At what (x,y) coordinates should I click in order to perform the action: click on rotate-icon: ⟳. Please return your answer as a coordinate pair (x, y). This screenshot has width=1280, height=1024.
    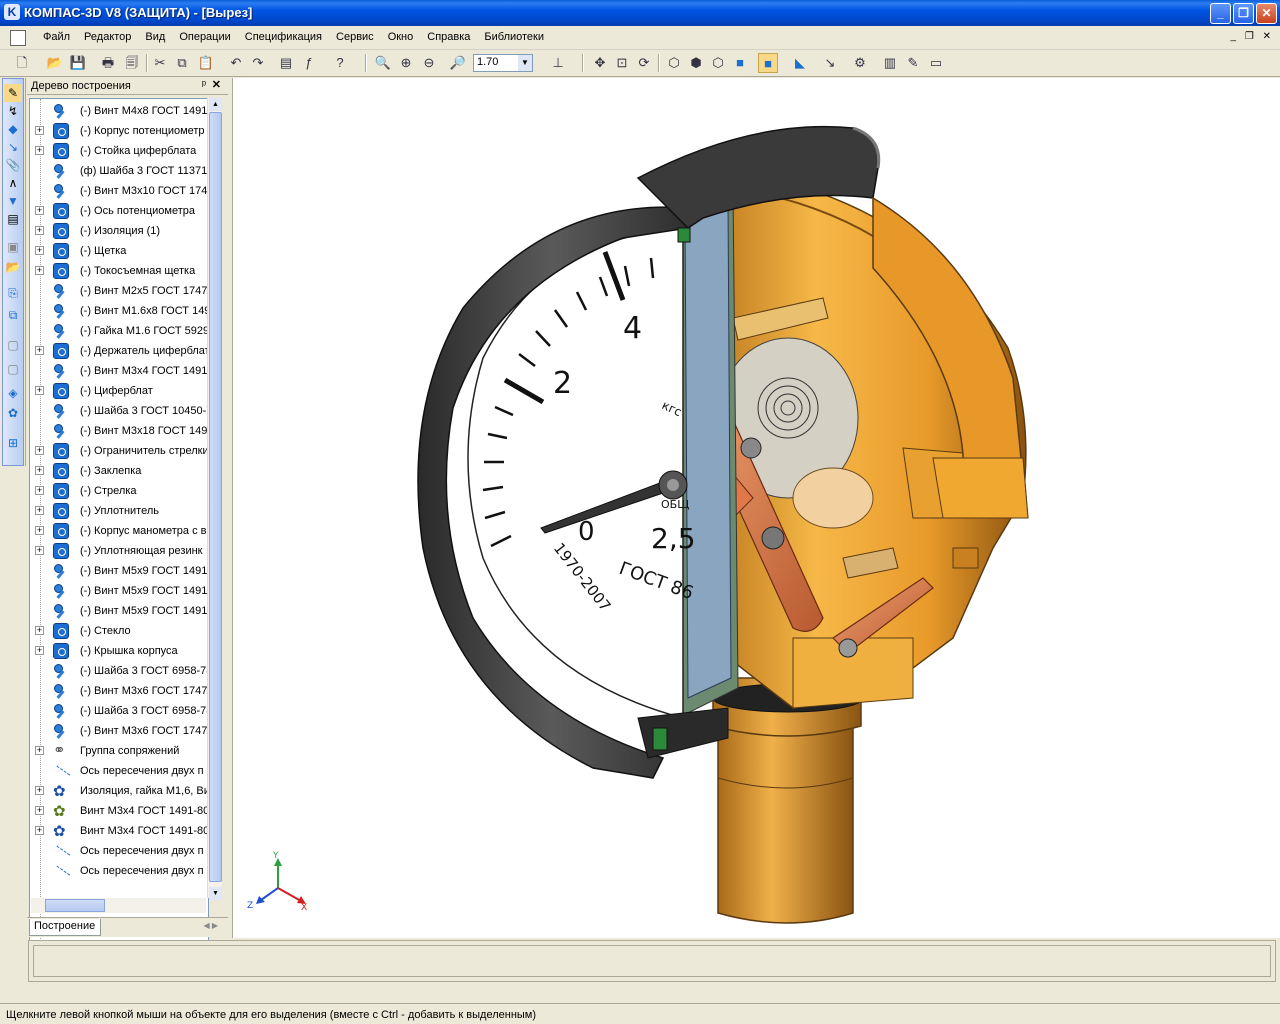
    Looking at the image, I should click on (644, 63).